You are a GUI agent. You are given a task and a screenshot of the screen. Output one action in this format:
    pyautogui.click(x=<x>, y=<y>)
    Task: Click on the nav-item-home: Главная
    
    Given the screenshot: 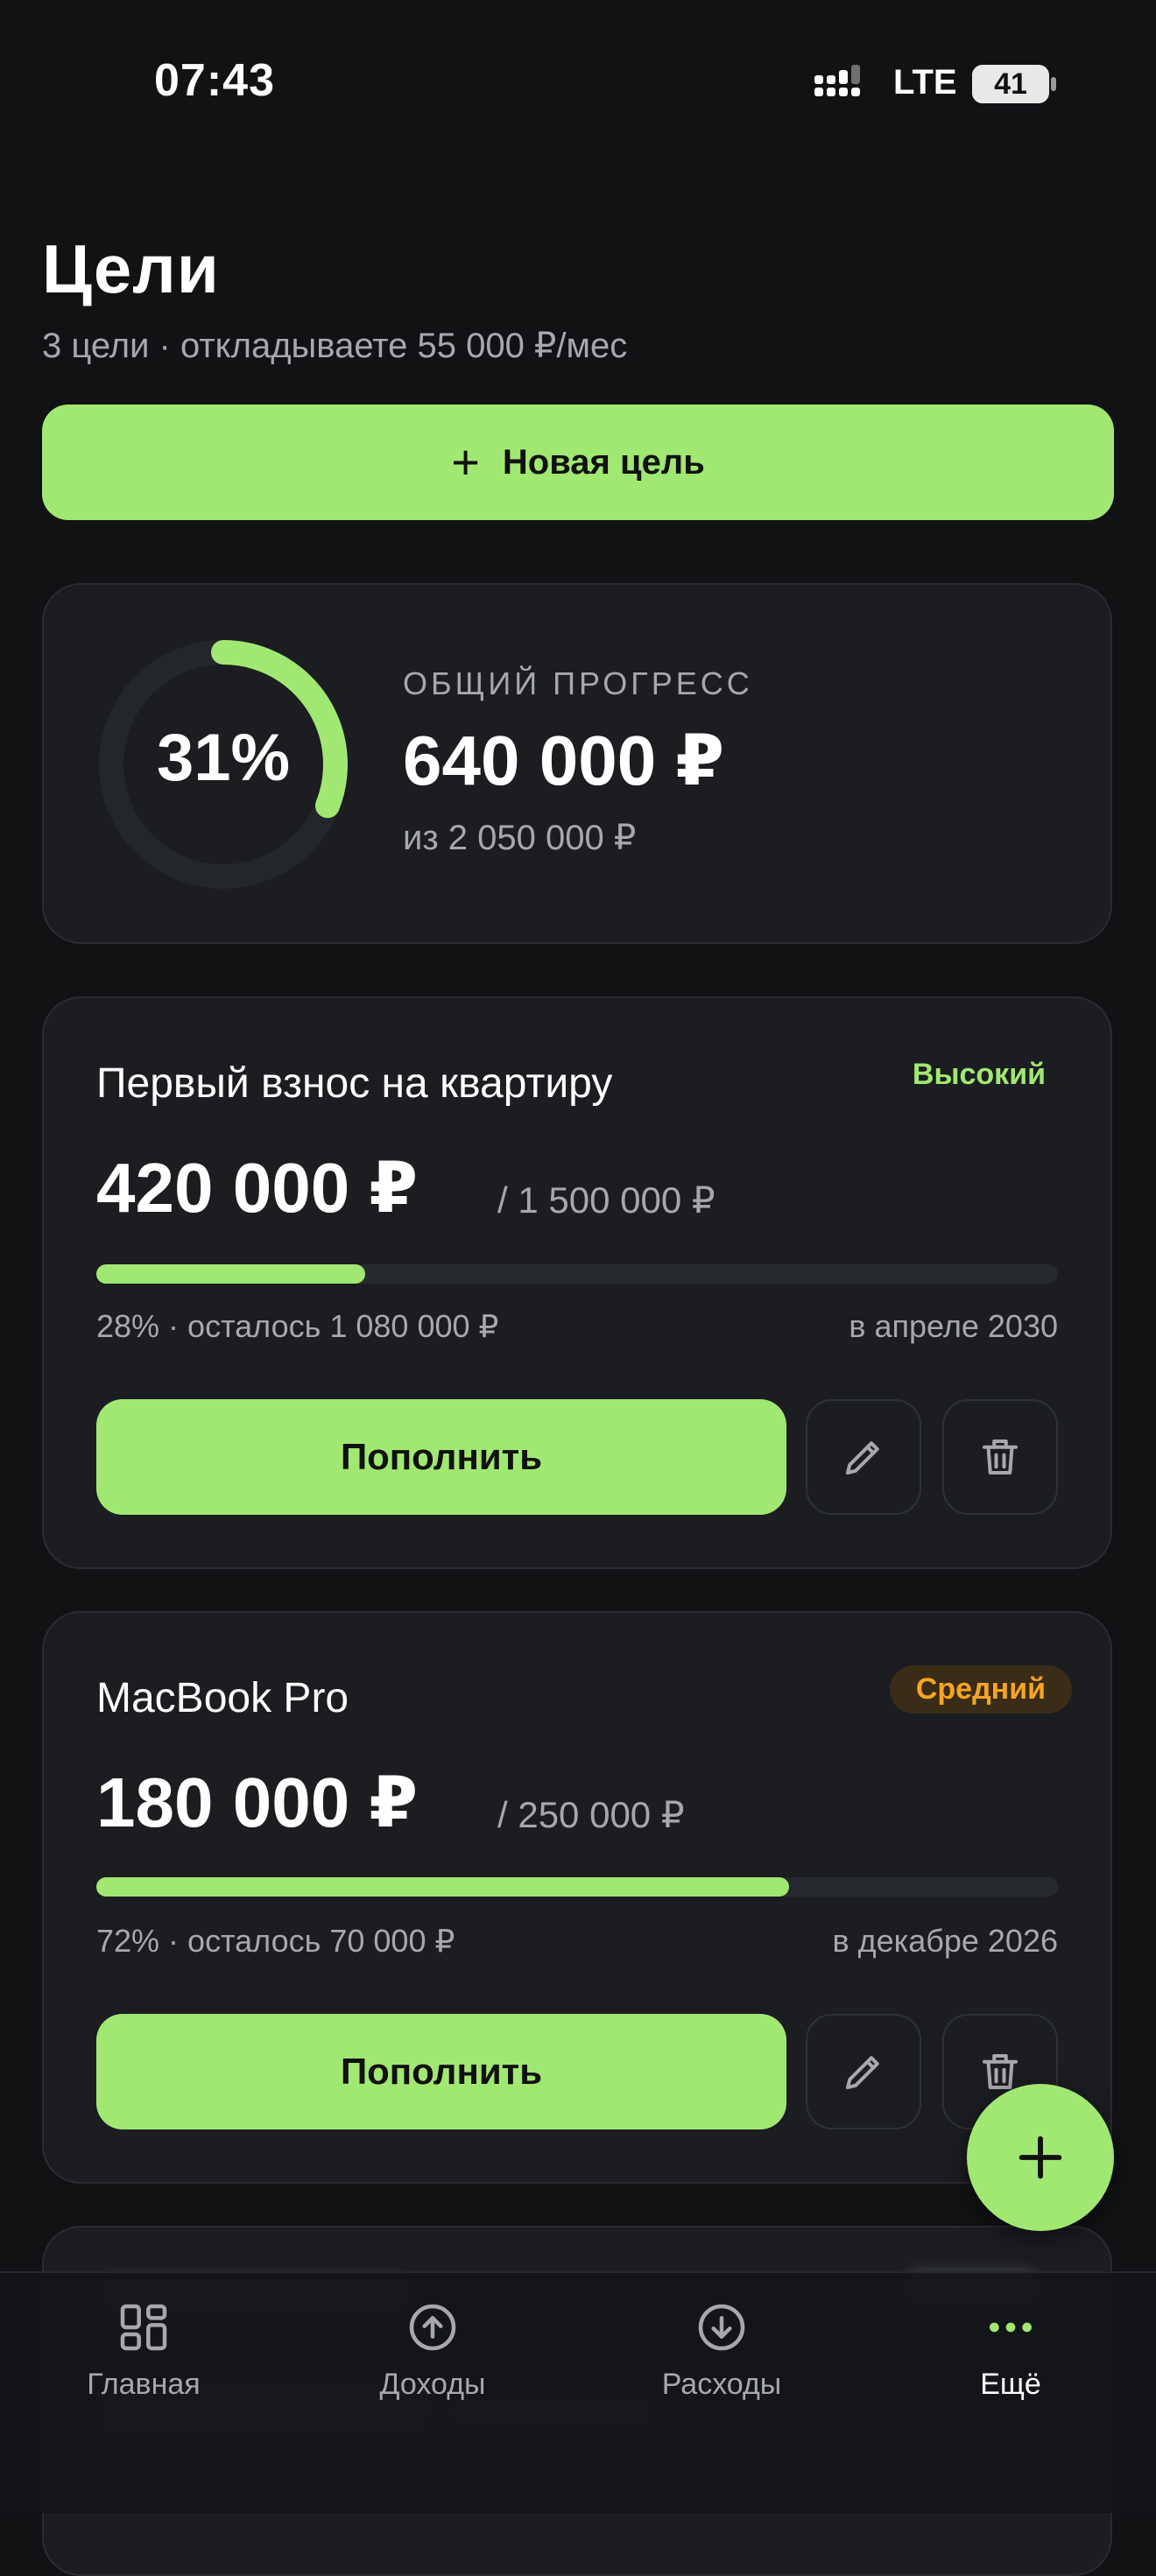 What is the action you would take?
    pyautogui.click(x=143, y=2350)
    